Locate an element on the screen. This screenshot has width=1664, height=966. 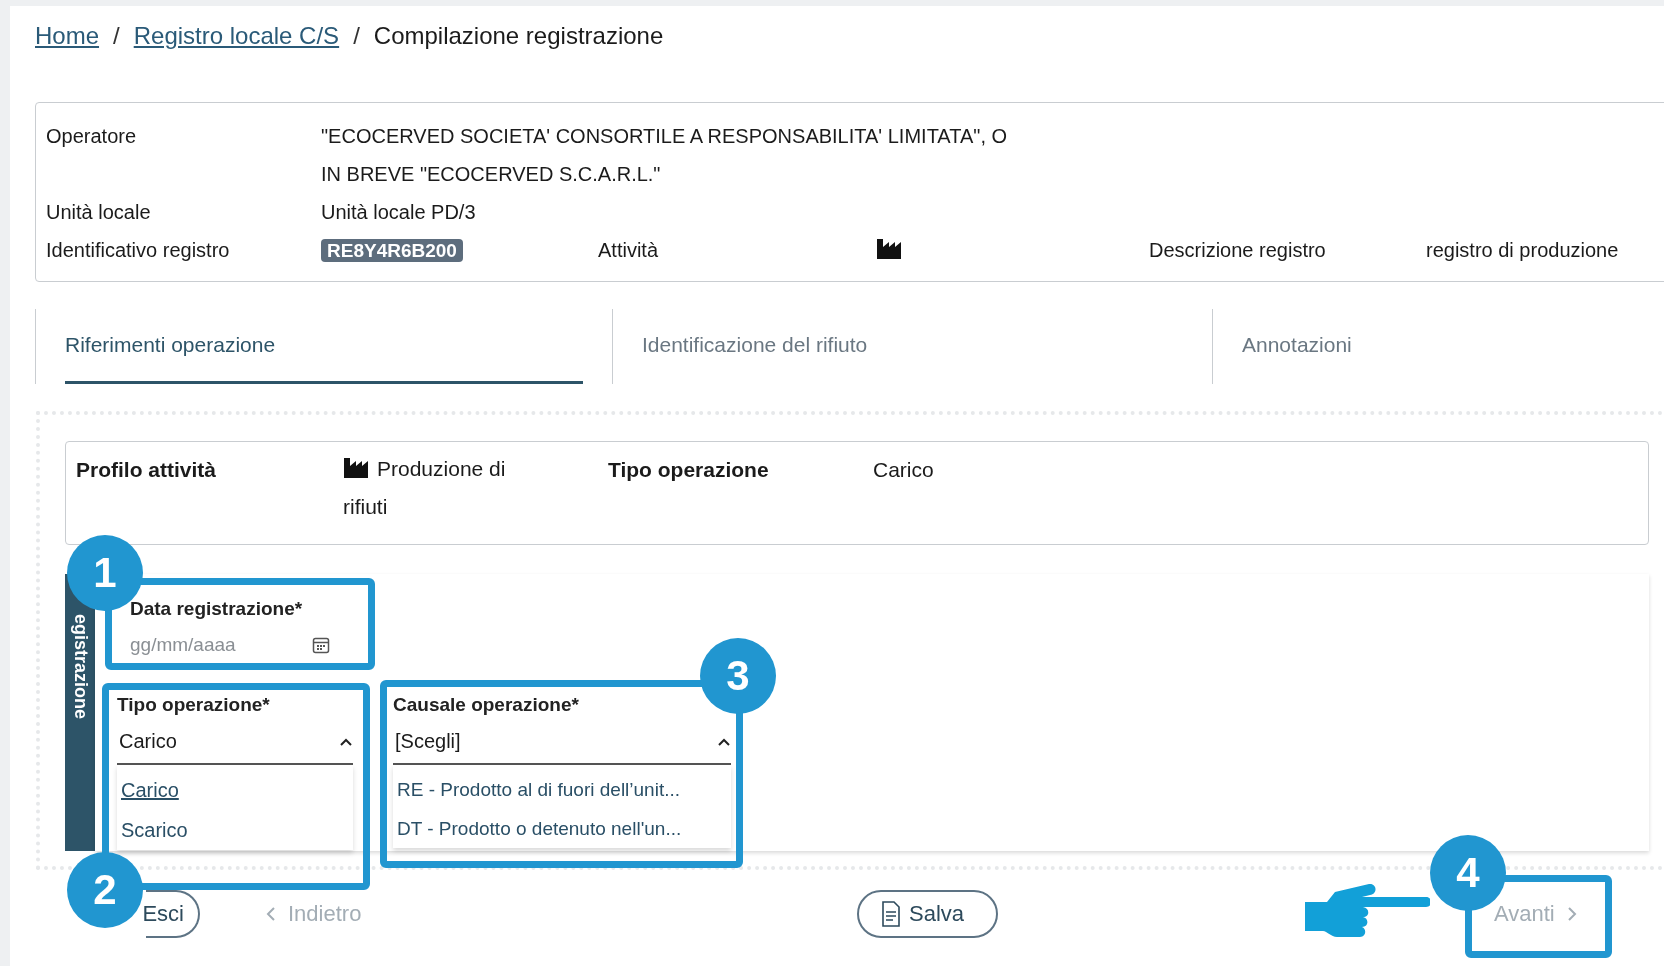
document-icon is located at coordinates (891, 914).